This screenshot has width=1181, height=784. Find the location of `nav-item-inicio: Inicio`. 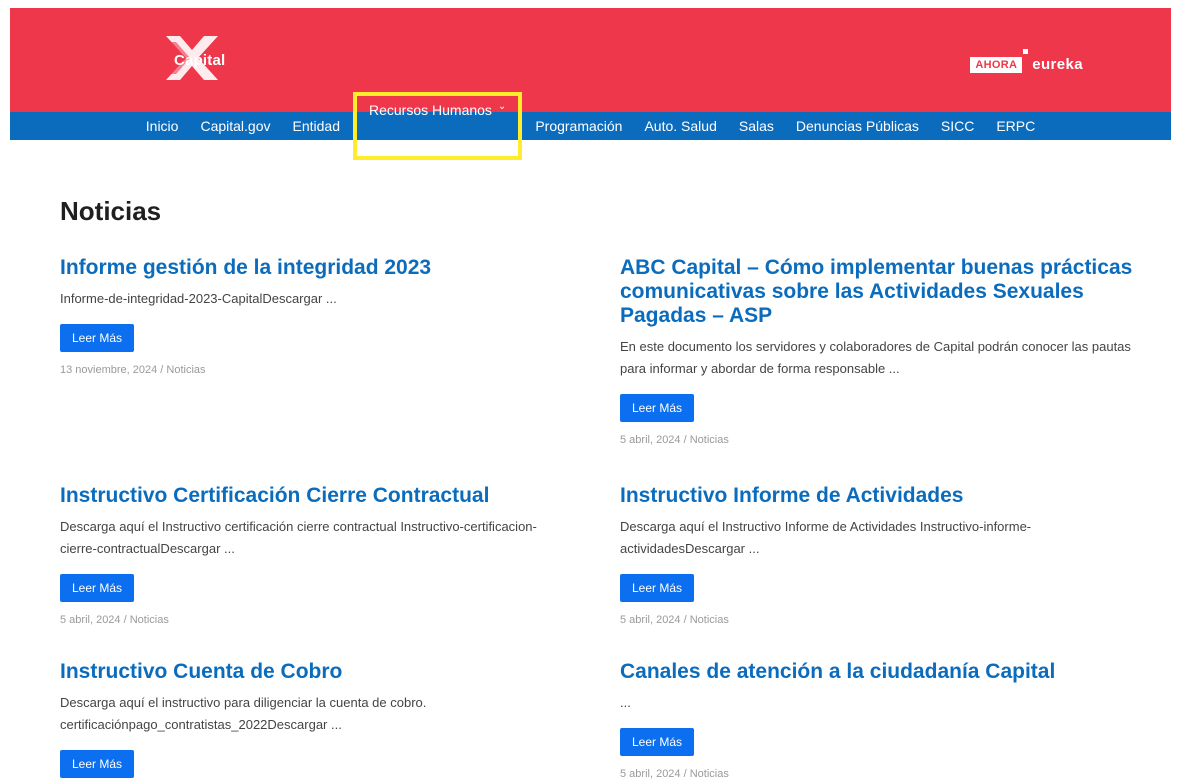

nav-item-inicio: Inicio is located at coordinates (162, 126).